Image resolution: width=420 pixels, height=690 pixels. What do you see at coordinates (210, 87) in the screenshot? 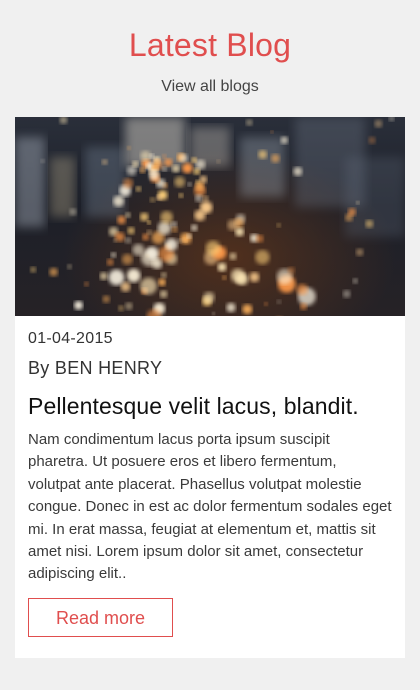
I see `view-all-blogs-link: View all blogs` at bounding box center [210, 87].